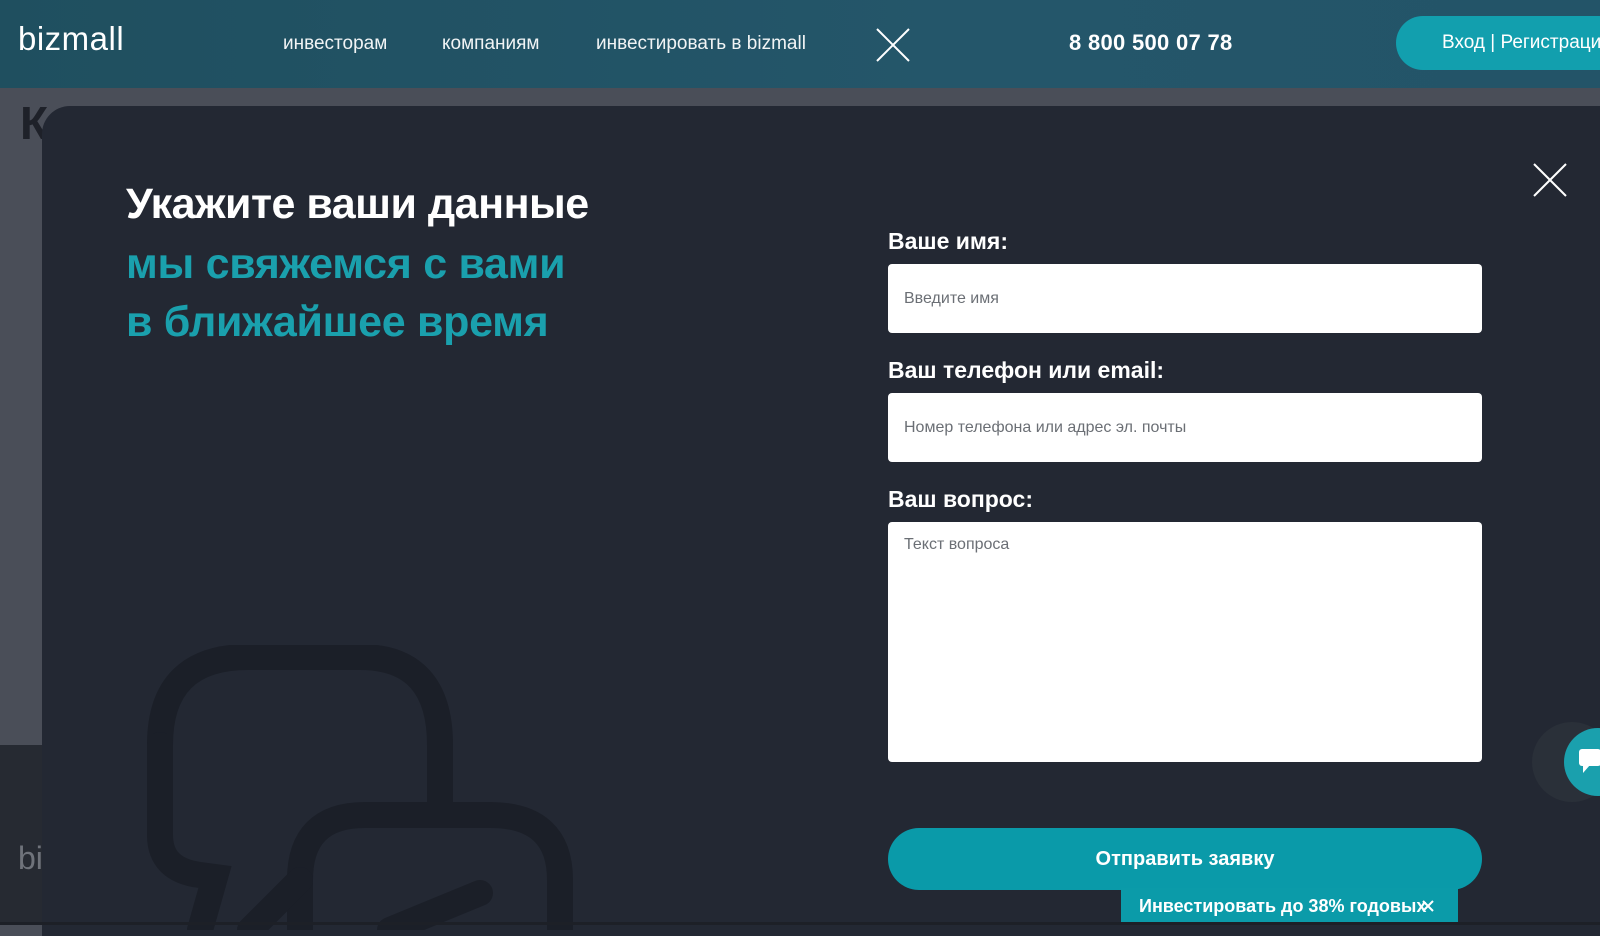 The image size is (1600, 936). I want to click on background-footer-logo-fragment: bi, so click(30, 858).